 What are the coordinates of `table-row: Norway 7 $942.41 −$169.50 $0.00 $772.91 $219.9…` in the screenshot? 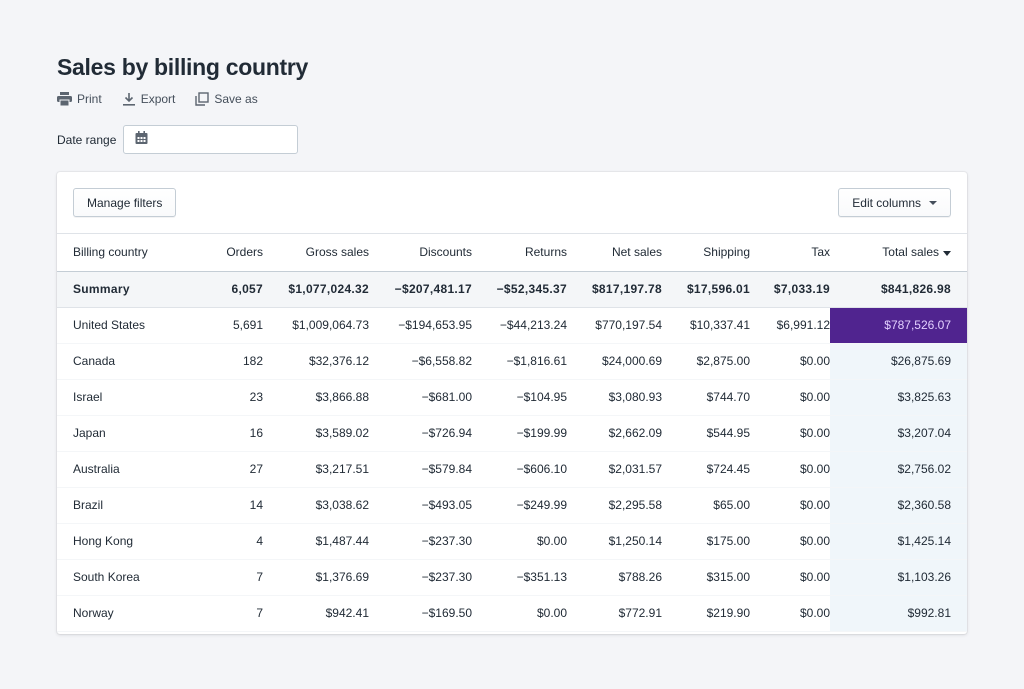 It's located at (512, 613).